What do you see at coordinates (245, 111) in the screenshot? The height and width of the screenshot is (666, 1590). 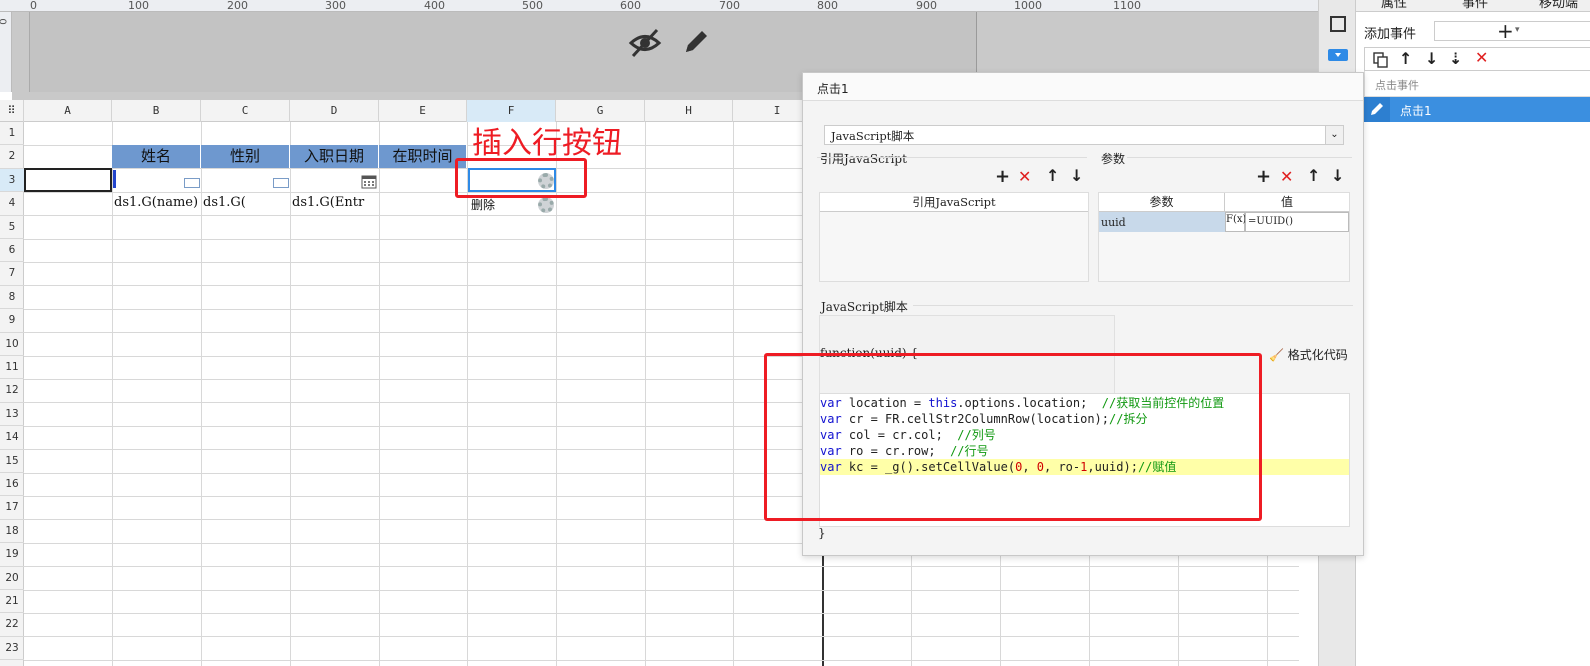 I see `column-header: C` at bounding box center [245, 111].